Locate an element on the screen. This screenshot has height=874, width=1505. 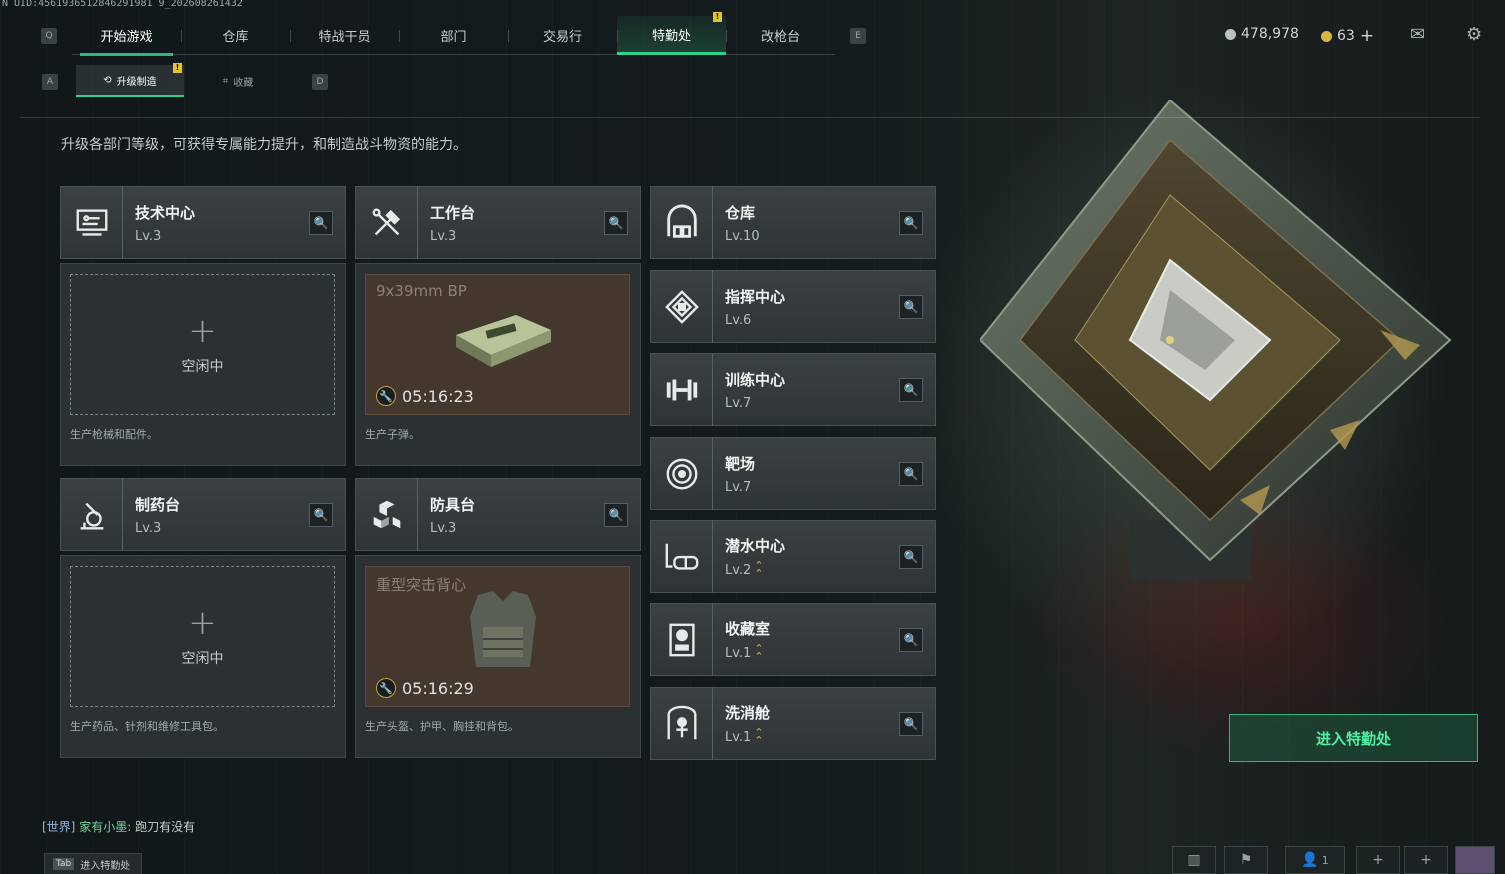
facility-card-tech-center: 技术中心 Lv.3 🔍 is located at coordinates (203, 222).